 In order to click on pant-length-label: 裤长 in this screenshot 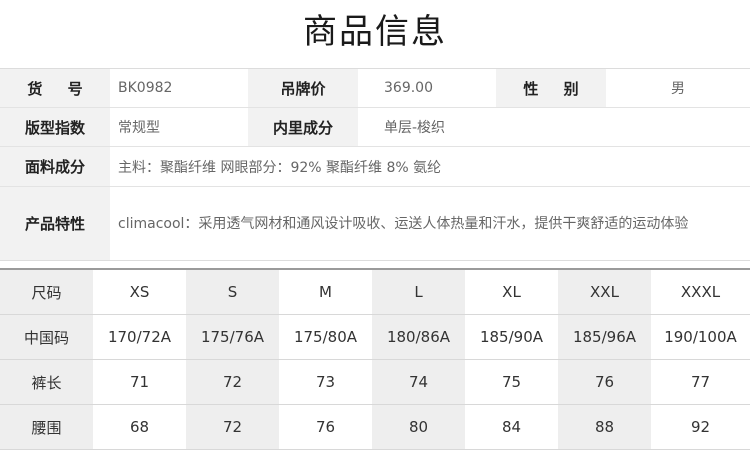, I will do `click(46, 382)`.